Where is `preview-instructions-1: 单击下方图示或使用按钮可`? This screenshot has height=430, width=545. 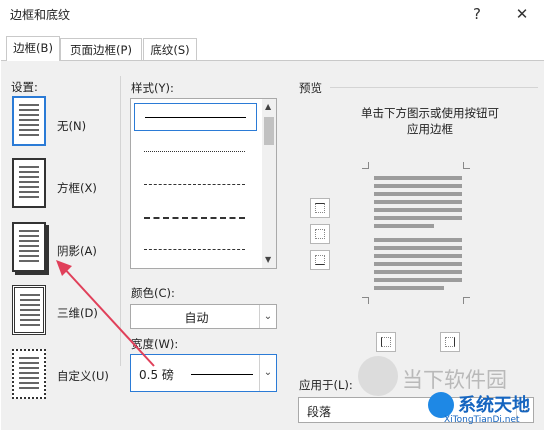 preview-instructions-1: 单击下方图示或使用按钮可 is located at coordinates (430, 113).